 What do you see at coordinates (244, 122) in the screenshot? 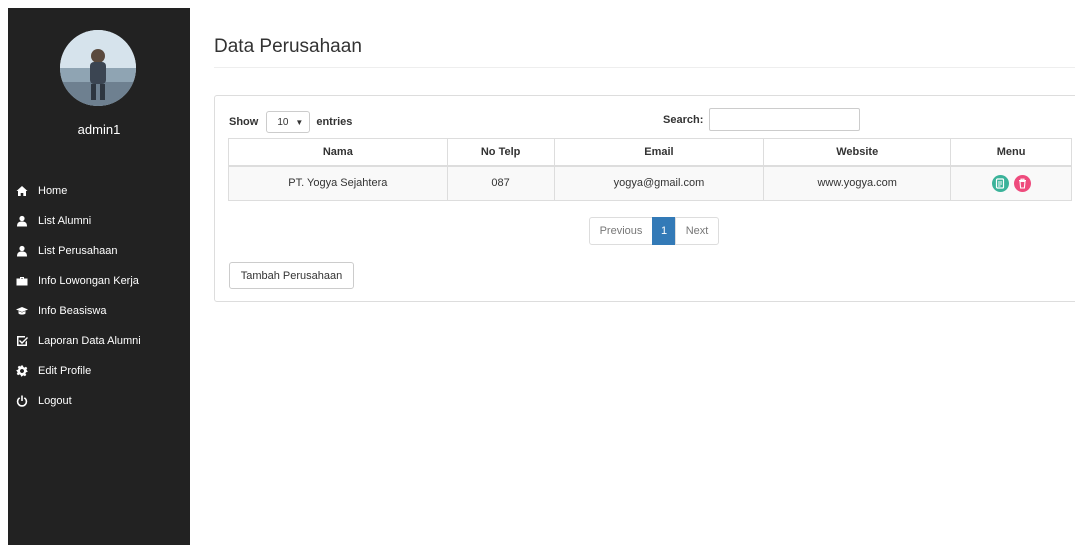
I see `show-label: Show` at bounding box center [244, 122].